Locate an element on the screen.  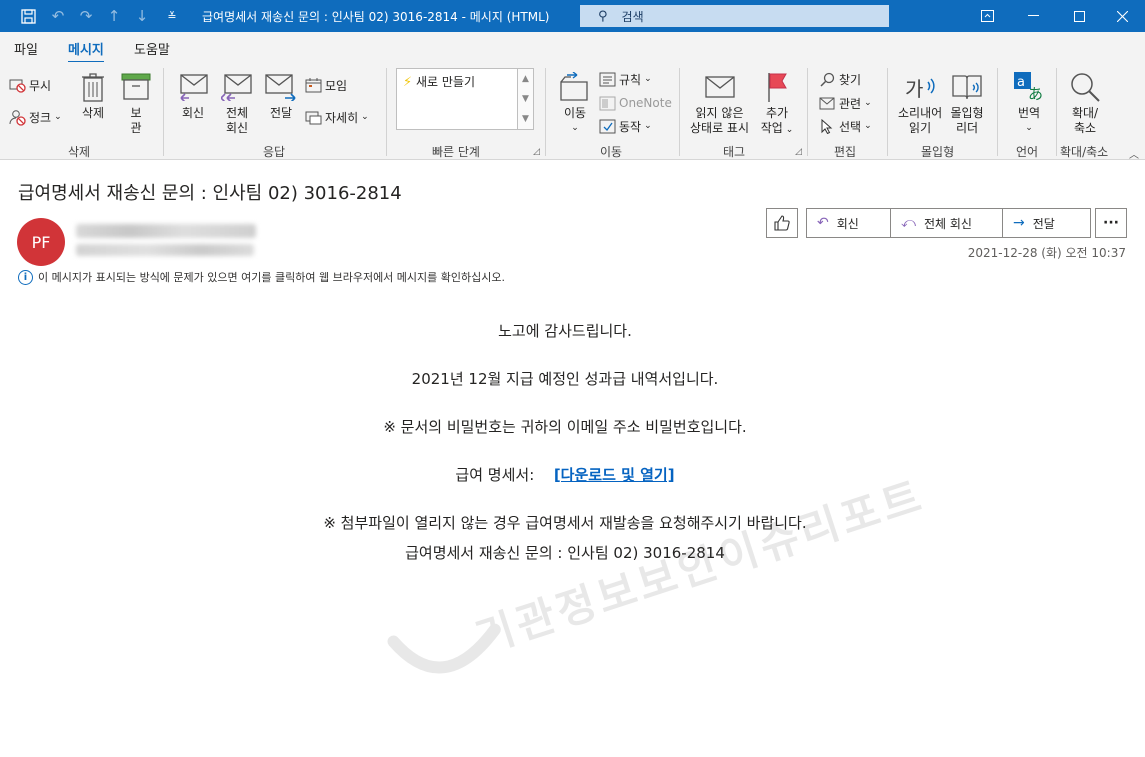
quick-step-new: 새로 만들기 is located at coordinates (445, 82).